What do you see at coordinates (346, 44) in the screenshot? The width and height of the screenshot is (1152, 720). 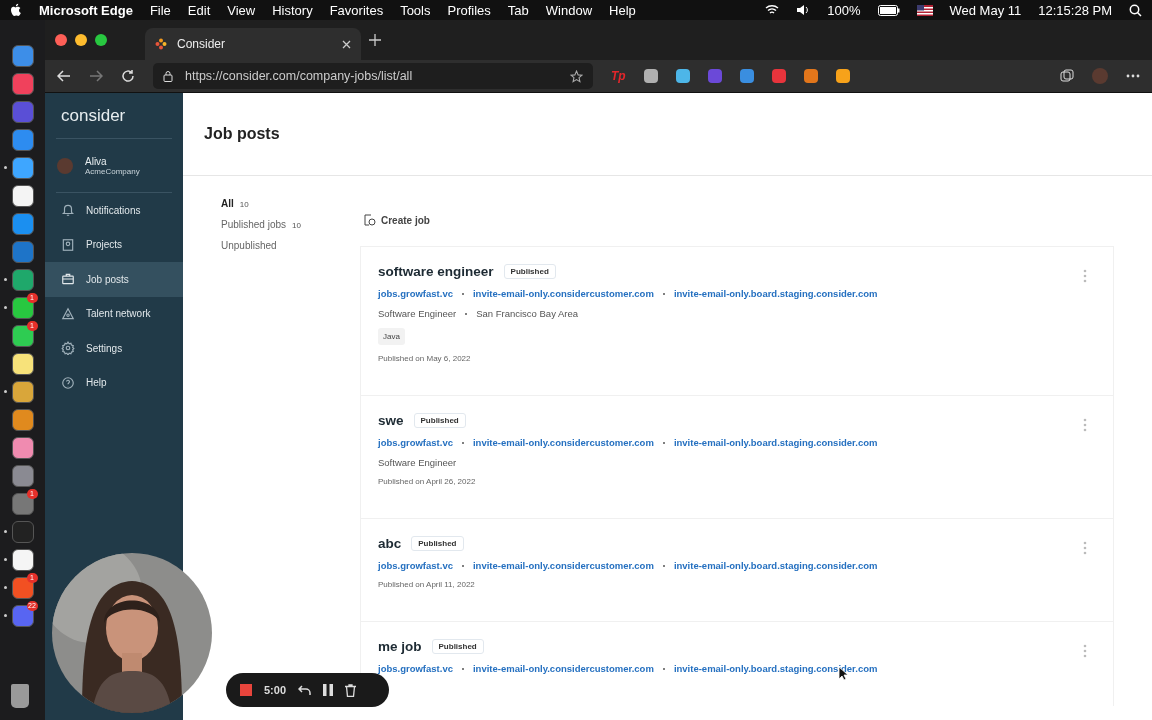 I see `close-icon` at bounding box center [346, 44].